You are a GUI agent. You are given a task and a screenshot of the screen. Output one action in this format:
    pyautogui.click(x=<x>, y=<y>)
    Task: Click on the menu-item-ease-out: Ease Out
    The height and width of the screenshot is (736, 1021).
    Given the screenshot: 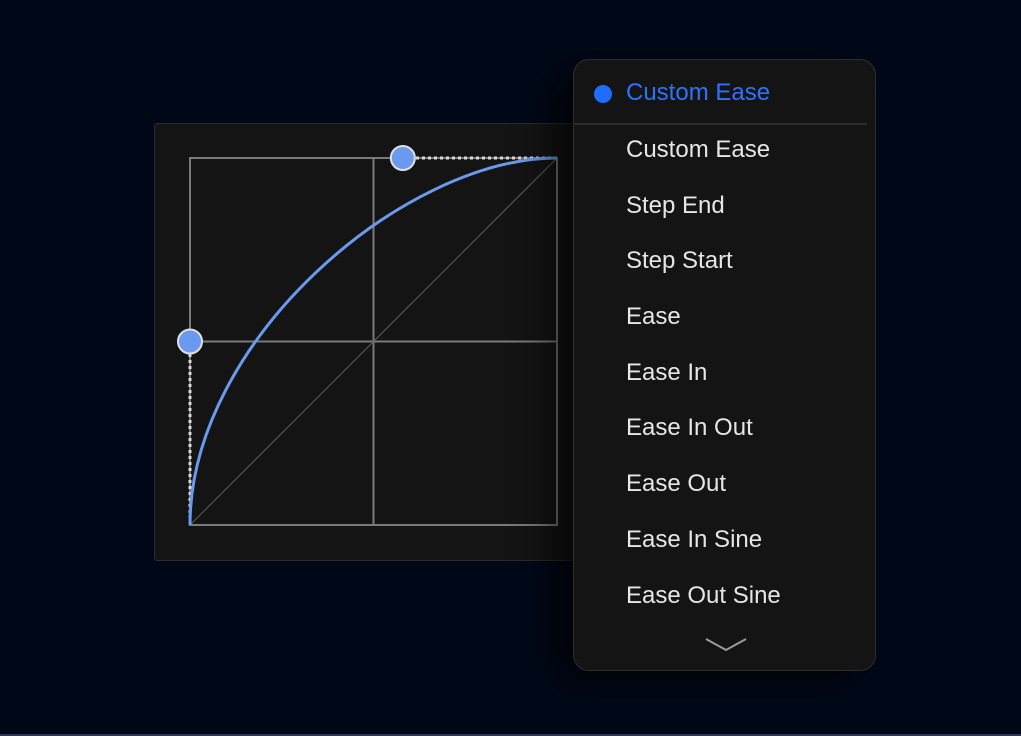 What is the action you would take?
    pyautogui.click(x=724, y=484)
    